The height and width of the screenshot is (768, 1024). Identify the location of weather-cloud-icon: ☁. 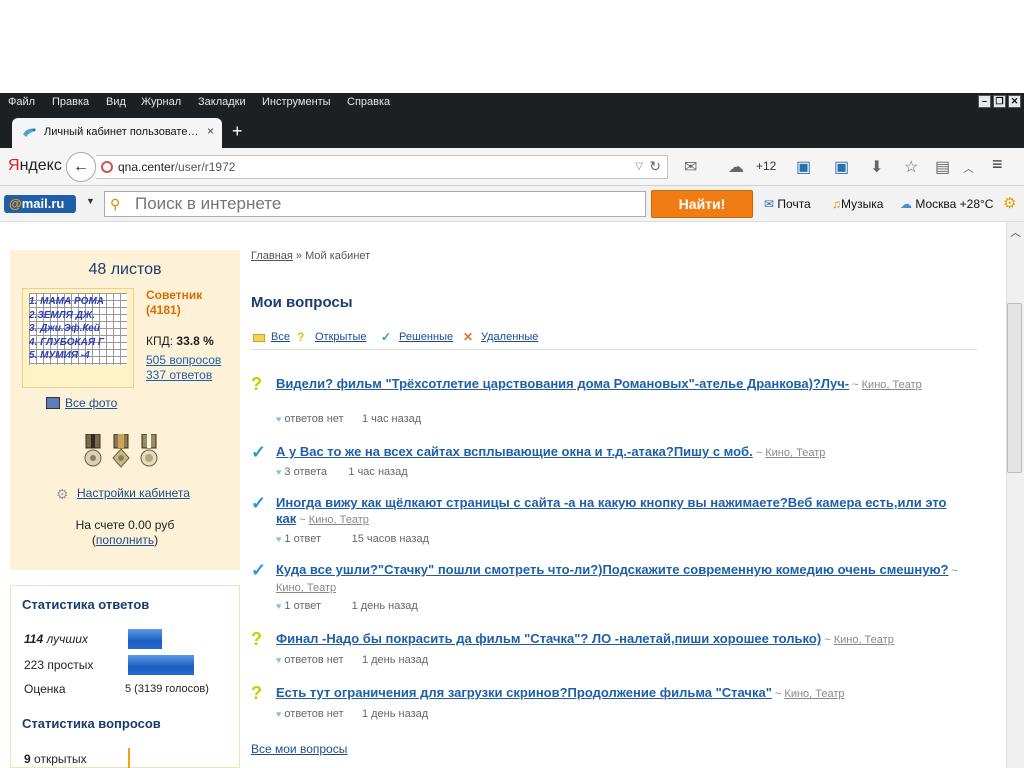
(736, 167).